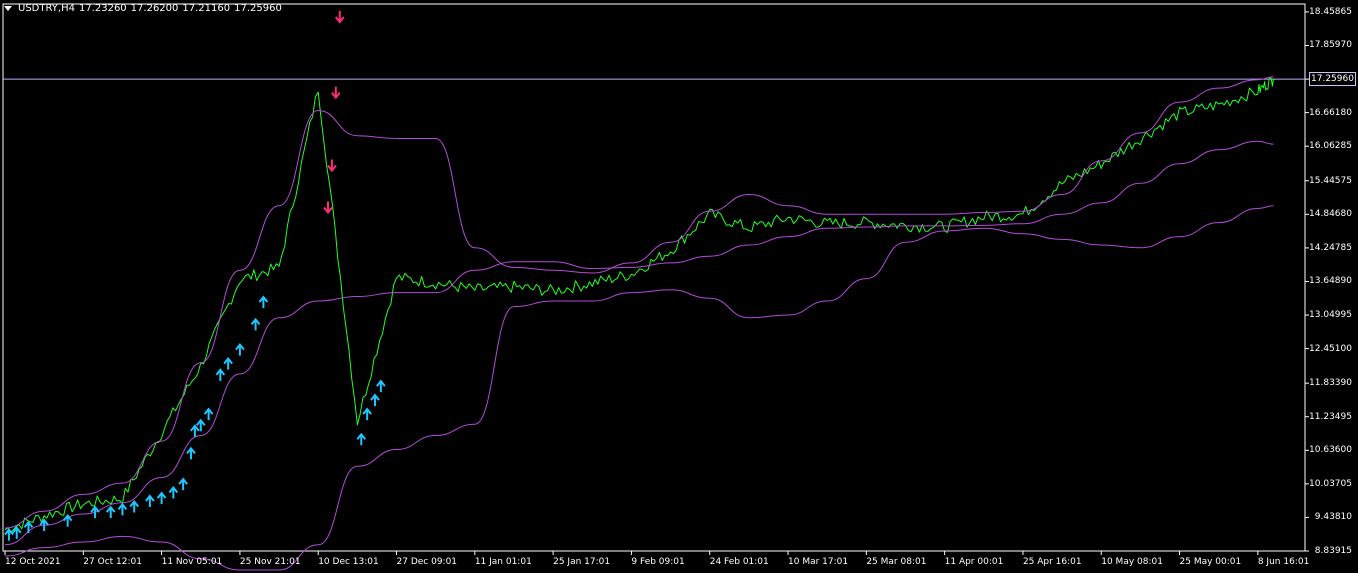 This screenshot has width=1358, height=573. What do you see at coordinates (1210, 562) in the screenshot?
I see `time-tick-label: 25 May 00:01` at bounding box center [1210, 562].